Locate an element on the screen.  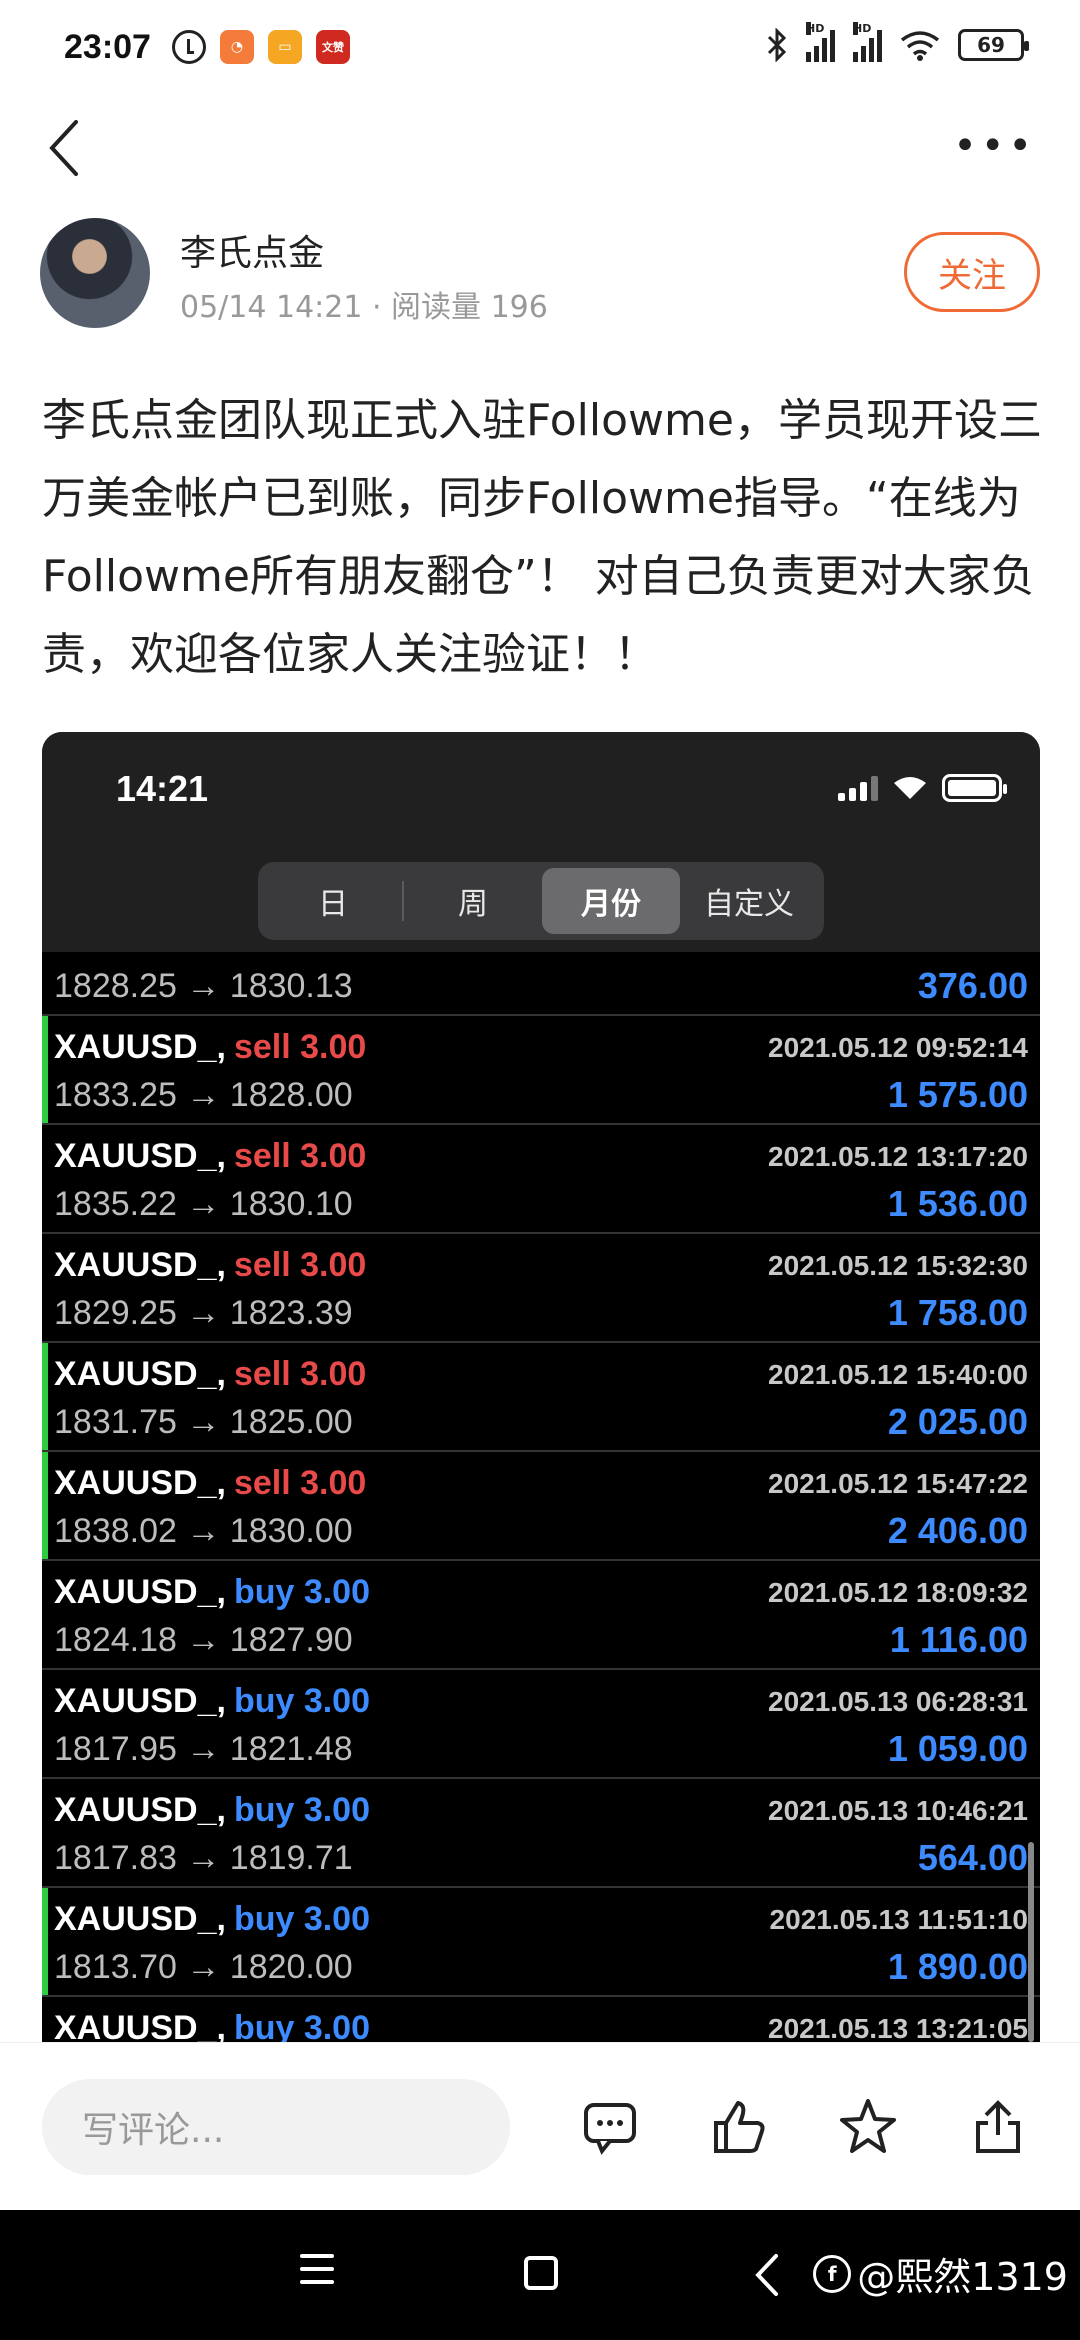
watermark-text: @熙然1319 is located at coordinates (962, 2277).